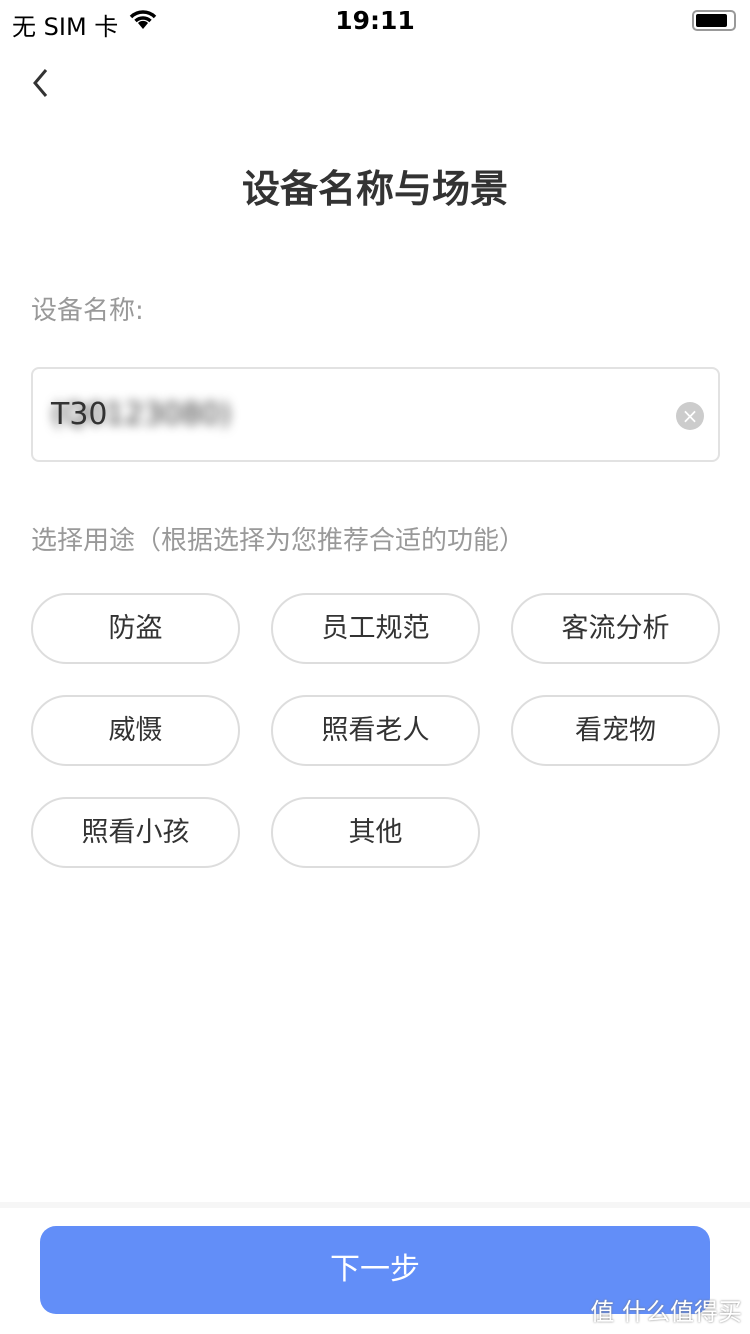  Describe the element at coordinates (375, 628) in the screenshot. I see `purpose-option: 员工规范` at that location.